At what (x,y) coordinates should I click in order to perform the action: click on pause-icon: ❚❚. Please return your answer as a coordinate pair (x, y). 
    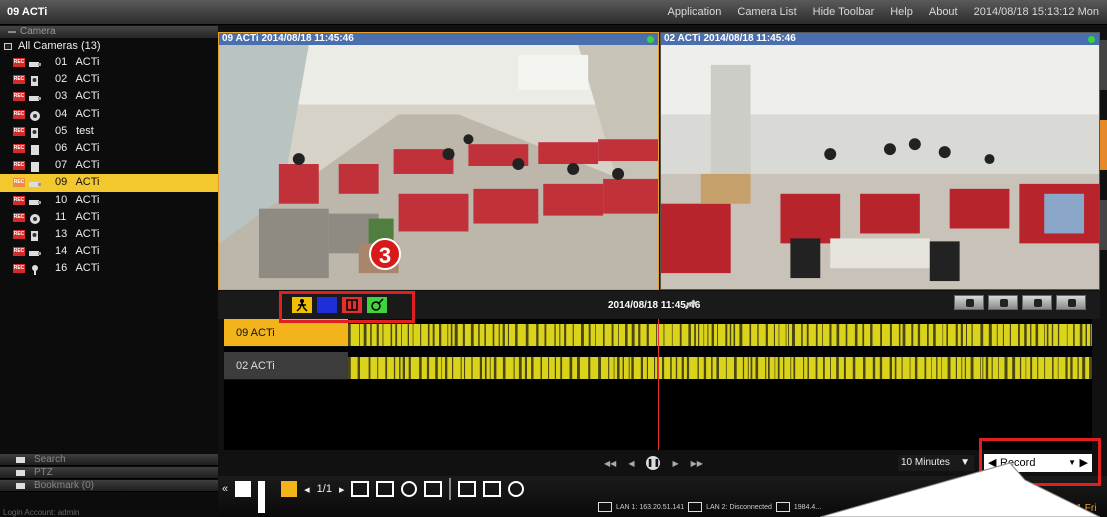
    Looking at the image, I should click on (653, 463).